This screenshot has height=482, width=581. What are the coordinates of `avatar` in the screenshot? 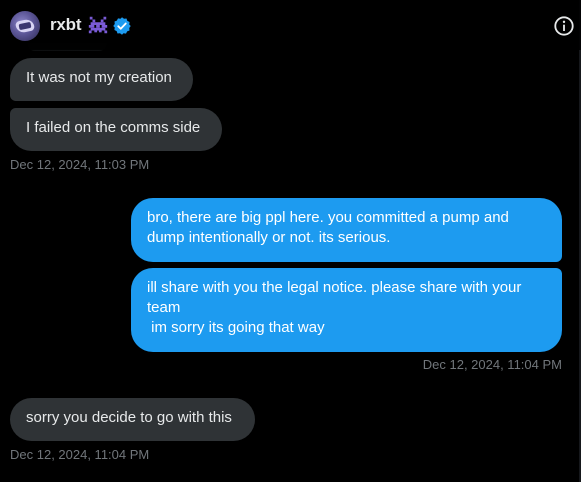 It's located at (25, 26).